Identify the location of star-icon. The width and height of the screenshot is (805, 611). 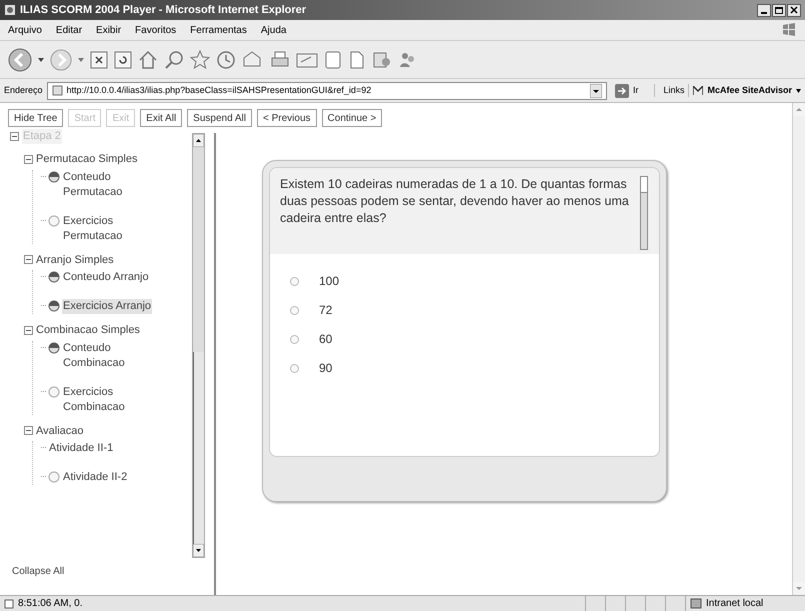
(200, 60).